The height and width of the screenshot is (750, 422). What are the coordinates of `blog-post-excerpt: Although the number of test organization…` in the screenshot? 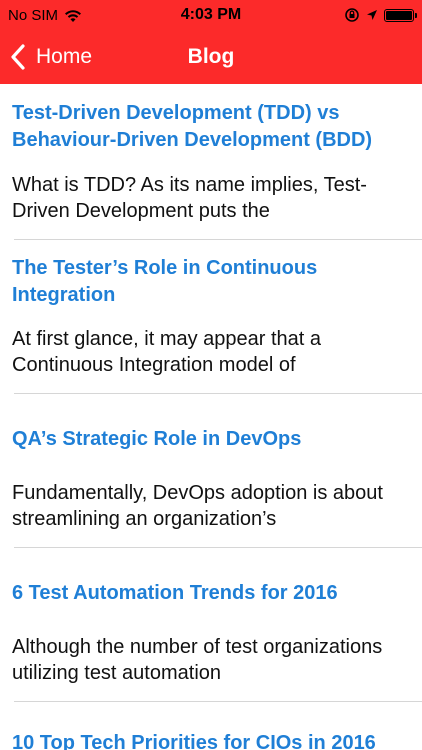 It's located at (197, 660).